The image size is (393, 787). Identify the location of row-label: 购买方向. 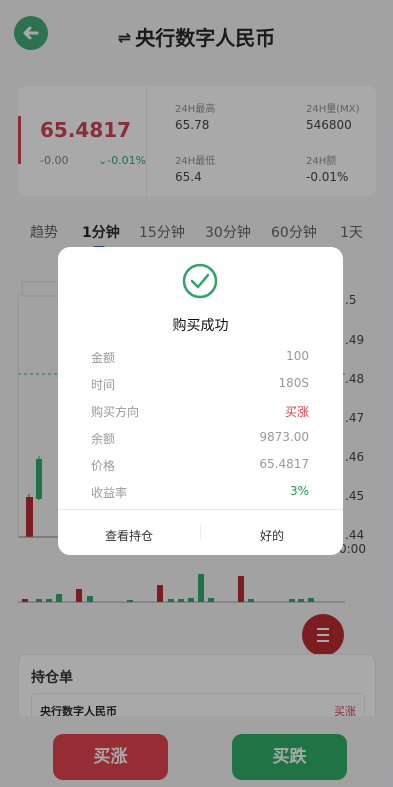
(115, 412).